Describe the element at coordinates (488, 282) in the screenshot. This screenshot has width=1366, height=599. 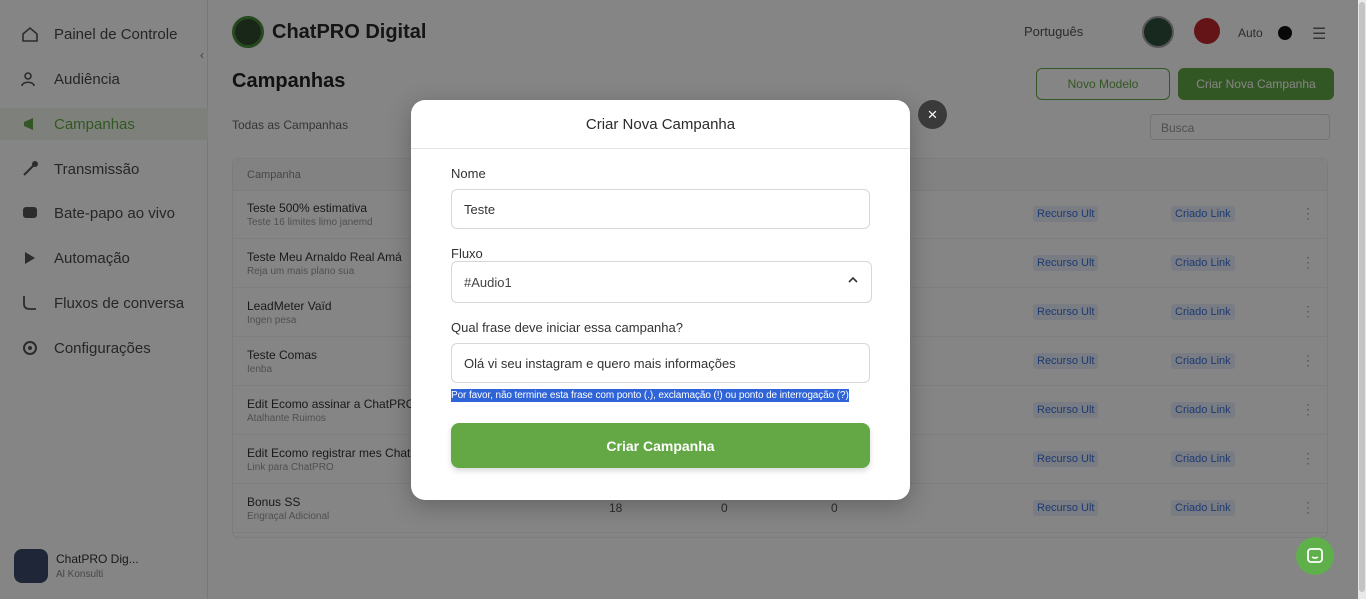
I see `flow-selected-value: #Audio1` at that location.